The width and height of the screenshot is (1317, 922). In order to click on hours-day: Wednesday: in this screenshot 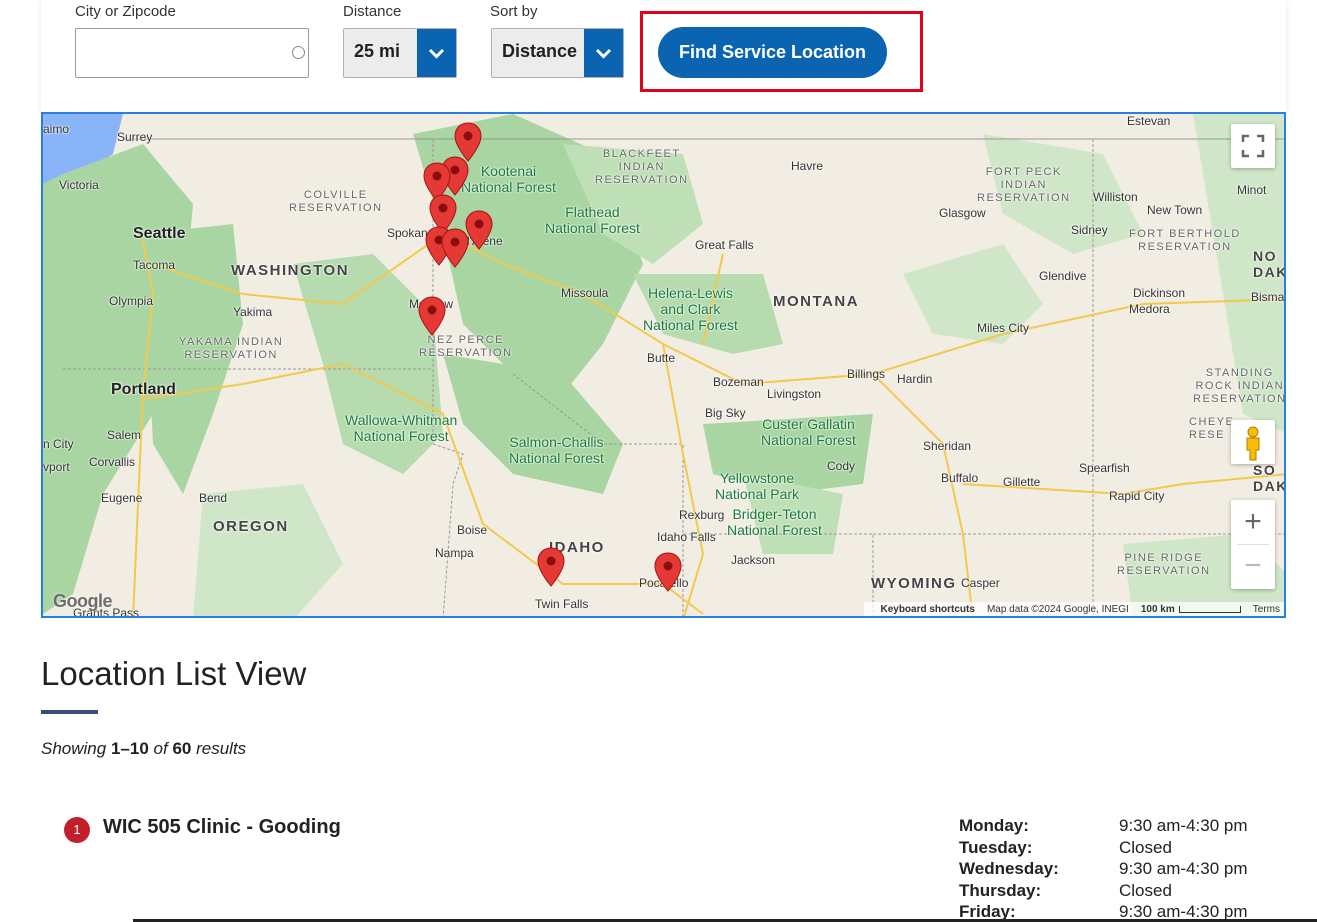, I will do `click(1009, 868)`.